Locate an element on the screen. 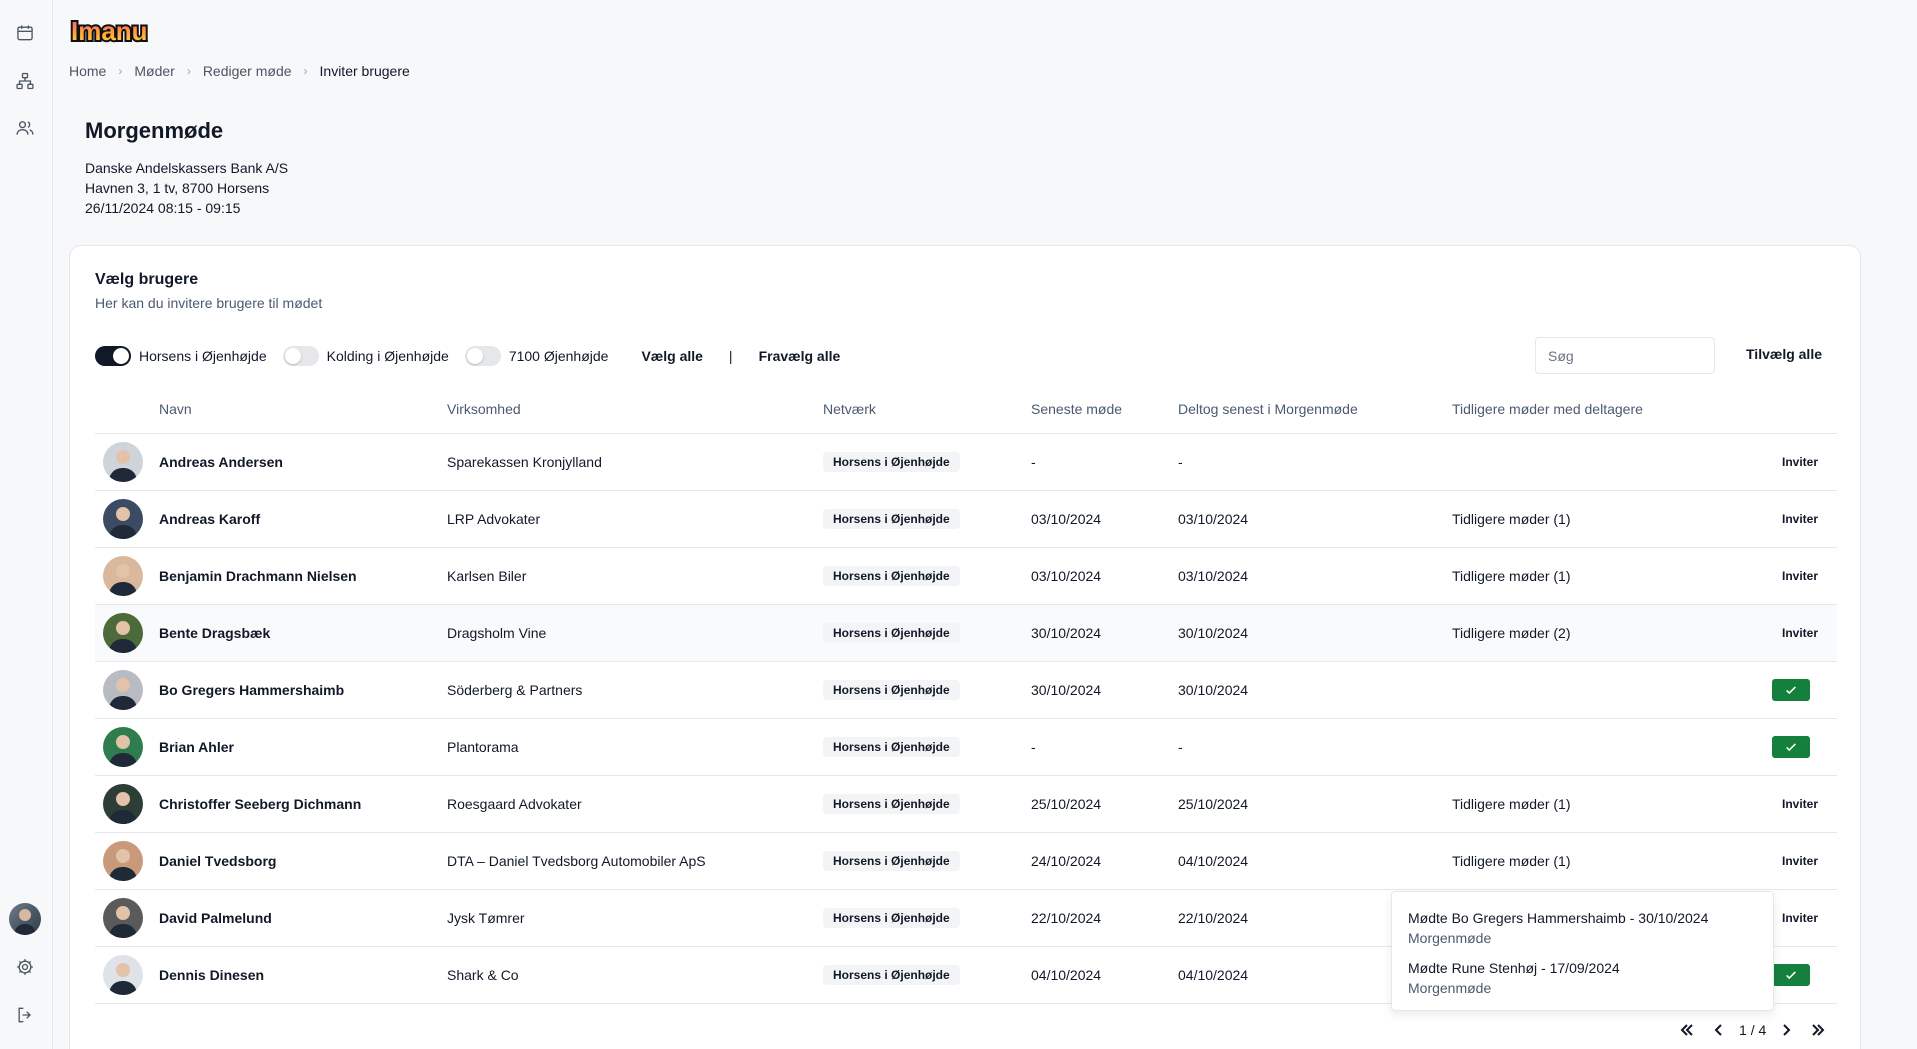 The width and height of the screenshot is (1917, 1049). previous-meetings-link: Tidligere møder (2) is located at coordinates (1579, 633).